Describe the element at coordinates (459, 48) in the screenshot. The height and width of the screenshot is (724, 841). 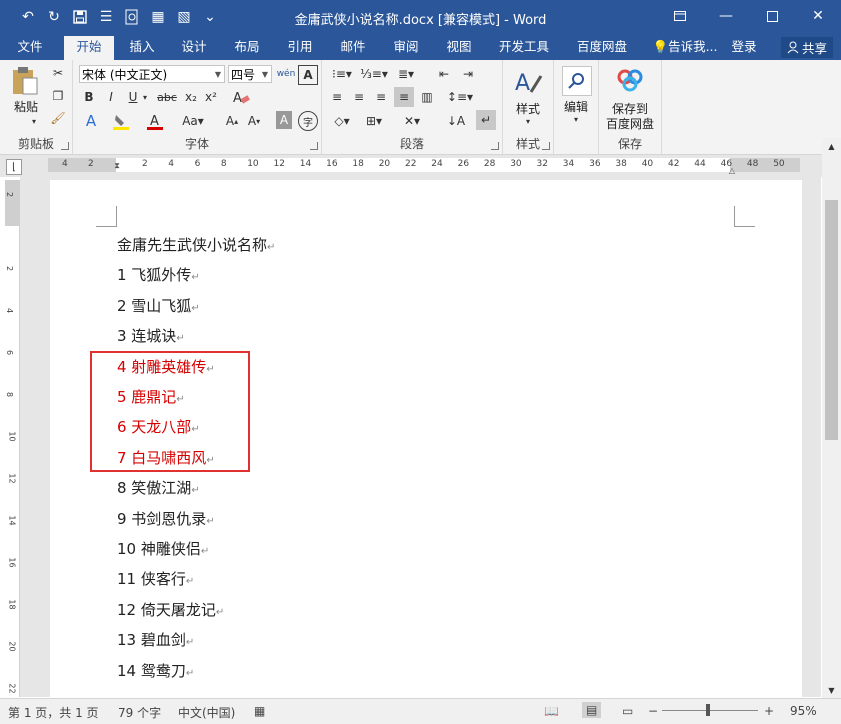
I see `tab-view: 视图` at that location.